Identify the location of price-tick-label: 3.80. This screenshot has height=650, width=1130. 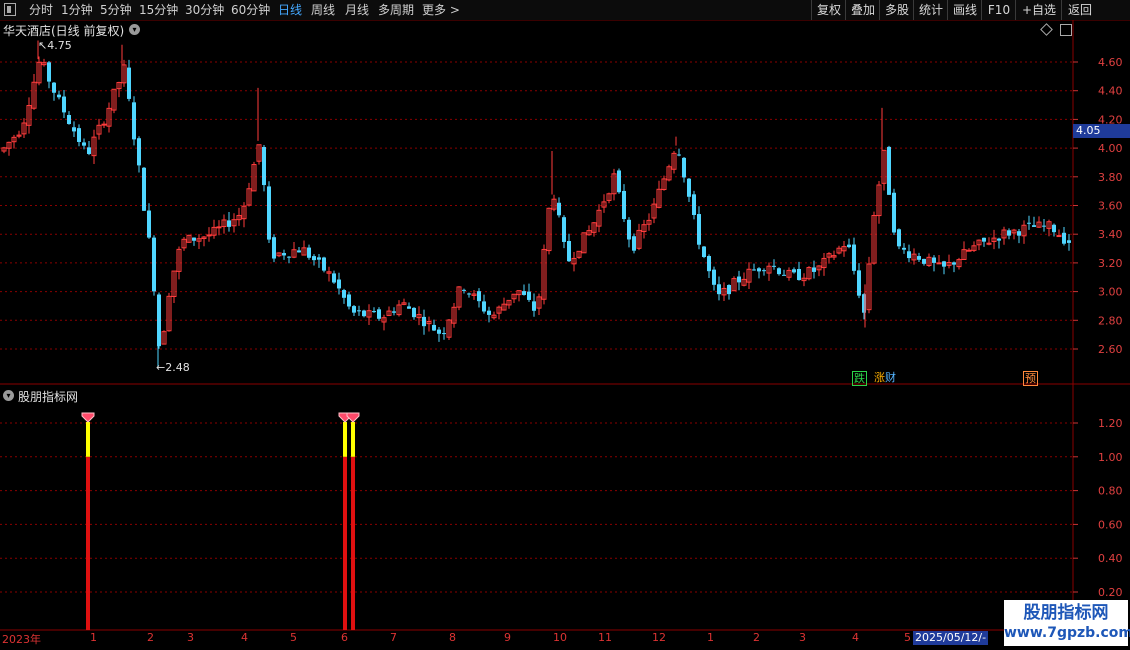
(1110, 177).